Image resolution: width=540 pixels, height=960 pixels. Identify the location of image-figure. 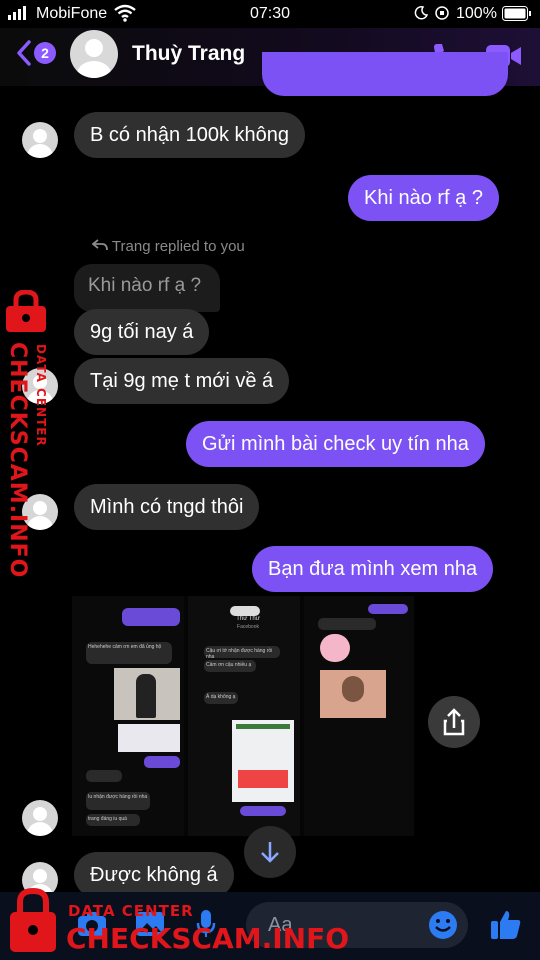
(146, 696).